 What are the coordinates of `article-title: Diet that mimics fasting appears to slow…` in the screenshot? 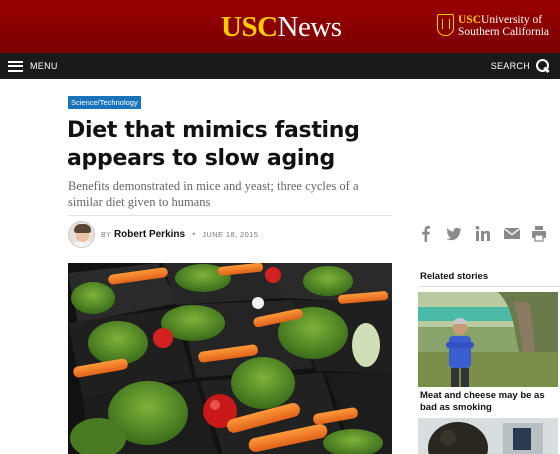 It's located at (213, 144).